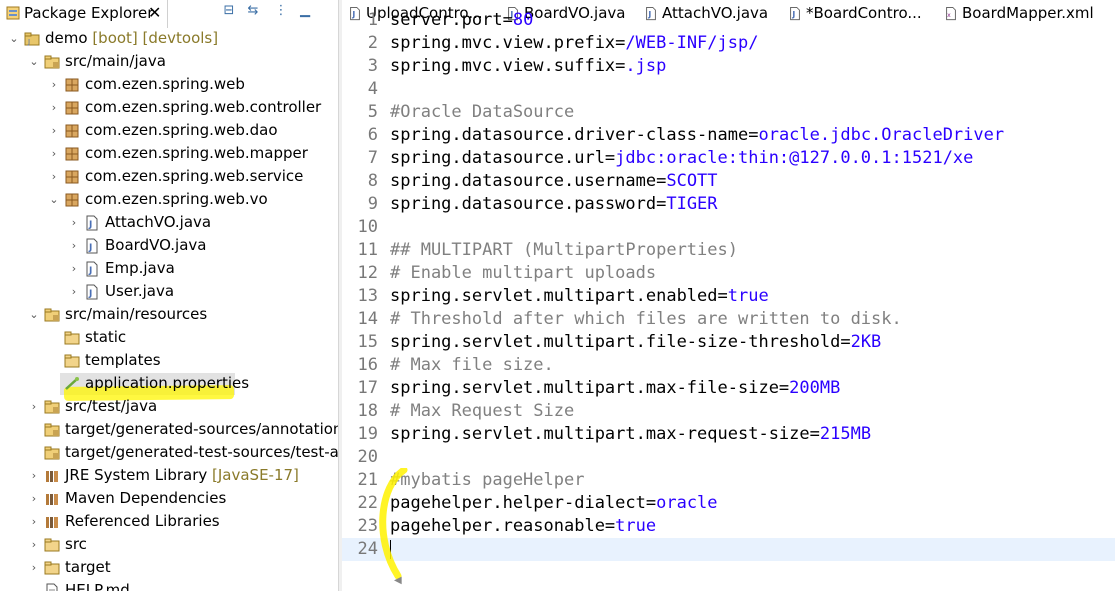 The width and height of the screenshot is (1115, 591). What do you see at coordinates (169, 567) in the screenshot?
I see `tree-item: › target` at bounding box center [169, 567].